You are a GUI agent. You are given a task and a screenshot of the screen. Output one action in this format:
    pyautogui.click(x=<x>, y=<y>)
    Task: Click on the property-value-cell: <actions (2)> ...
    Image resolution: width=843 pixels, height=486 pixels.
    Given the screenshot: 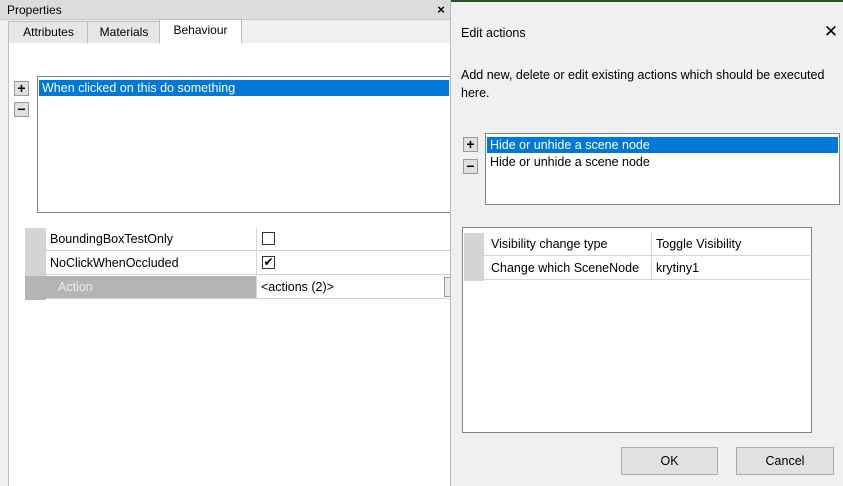 What is the action you would take?
    pyautogui.click(x=360, y=287)
    